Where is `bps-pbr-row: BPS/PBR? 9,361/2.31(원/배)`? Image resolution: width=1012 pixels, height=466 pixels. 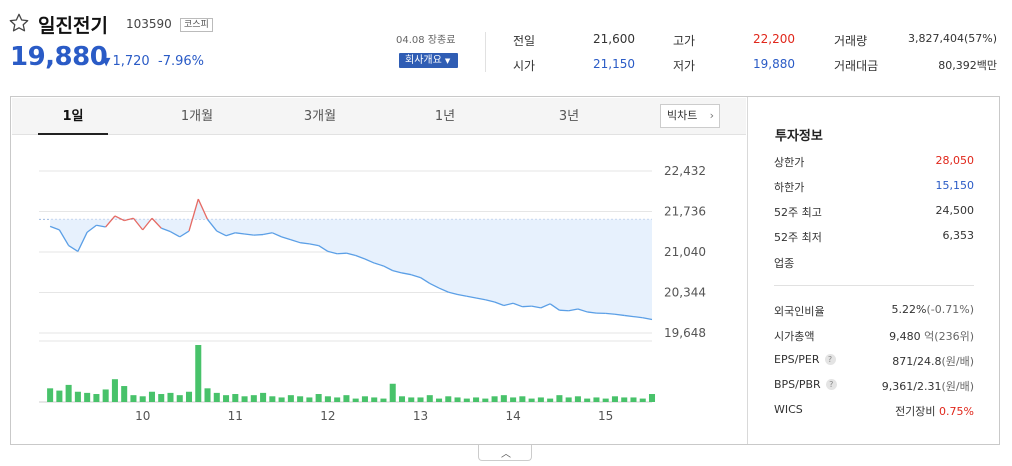
bps-pbr-row: BPS/PBR? 9,361/2.31(원/배) is located at coordinates (874, 387).